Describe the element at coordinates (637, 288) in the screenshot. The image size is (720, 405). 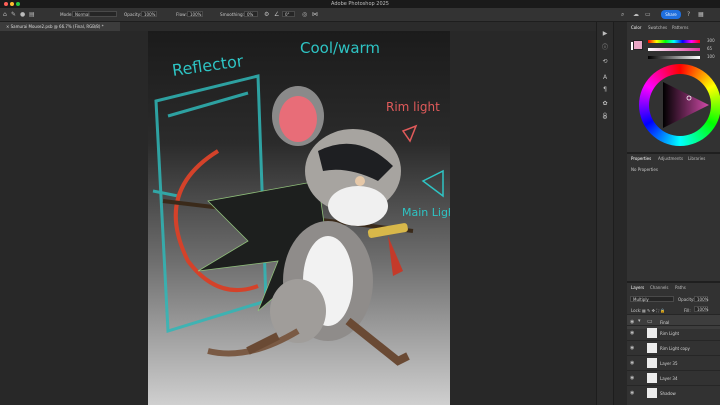
I see `tab-layers: Layers` at that location.